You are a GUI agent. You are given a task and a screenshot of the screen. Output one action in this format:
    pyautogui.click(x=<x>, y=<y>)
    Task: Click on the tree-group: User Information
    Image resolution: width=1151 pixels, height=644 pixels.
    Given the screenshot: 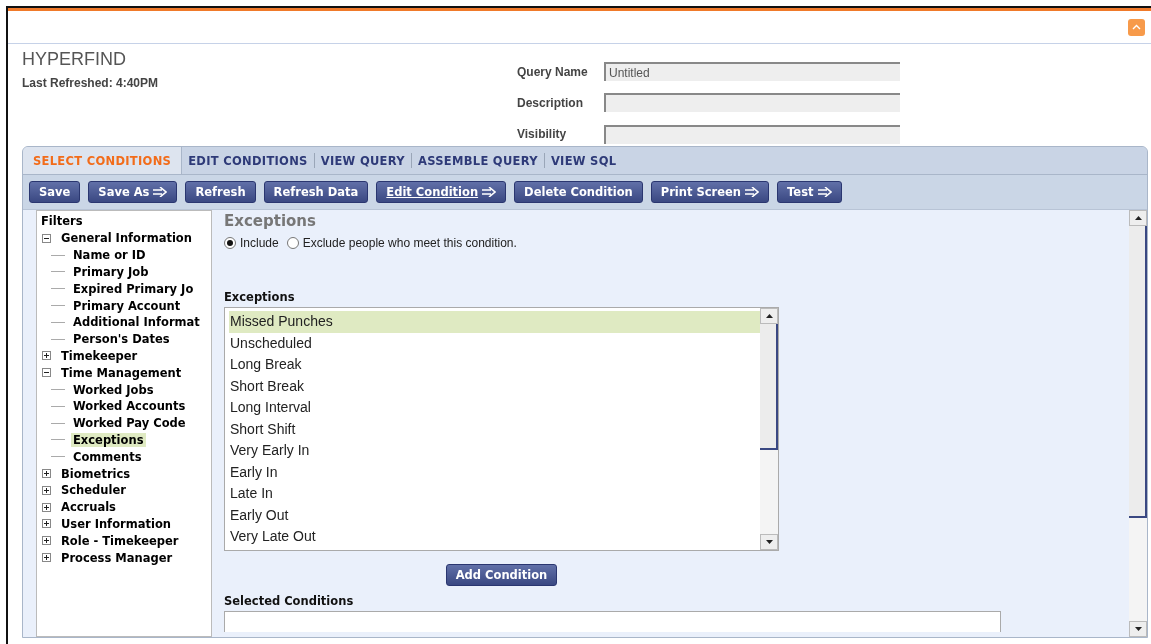 What is the action you would take?
    pyautogui.click(x=116, y=523)
    